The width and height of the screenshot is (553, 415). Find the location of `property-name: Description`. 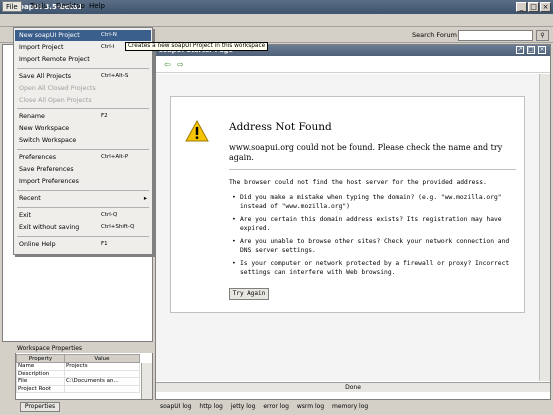

property-name: Description is located at coordinates (40, 373).